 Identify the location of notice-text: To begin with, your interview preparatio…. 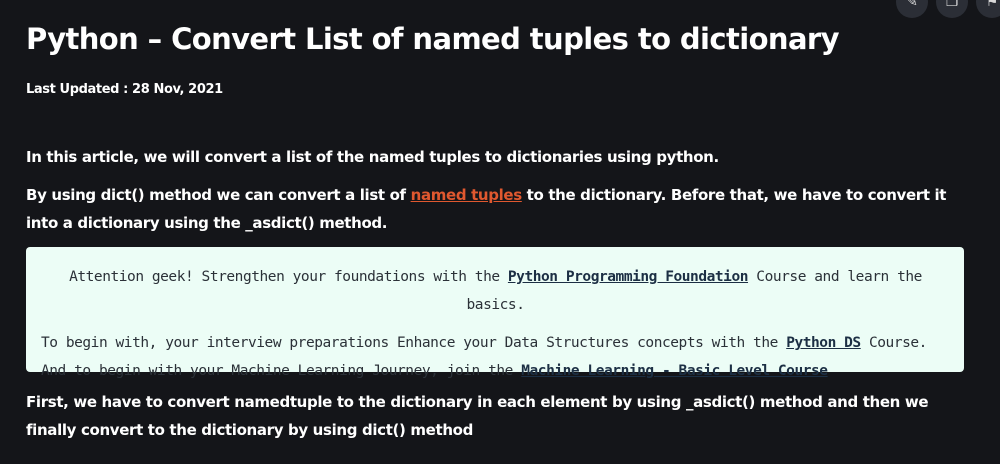
(414, 343).